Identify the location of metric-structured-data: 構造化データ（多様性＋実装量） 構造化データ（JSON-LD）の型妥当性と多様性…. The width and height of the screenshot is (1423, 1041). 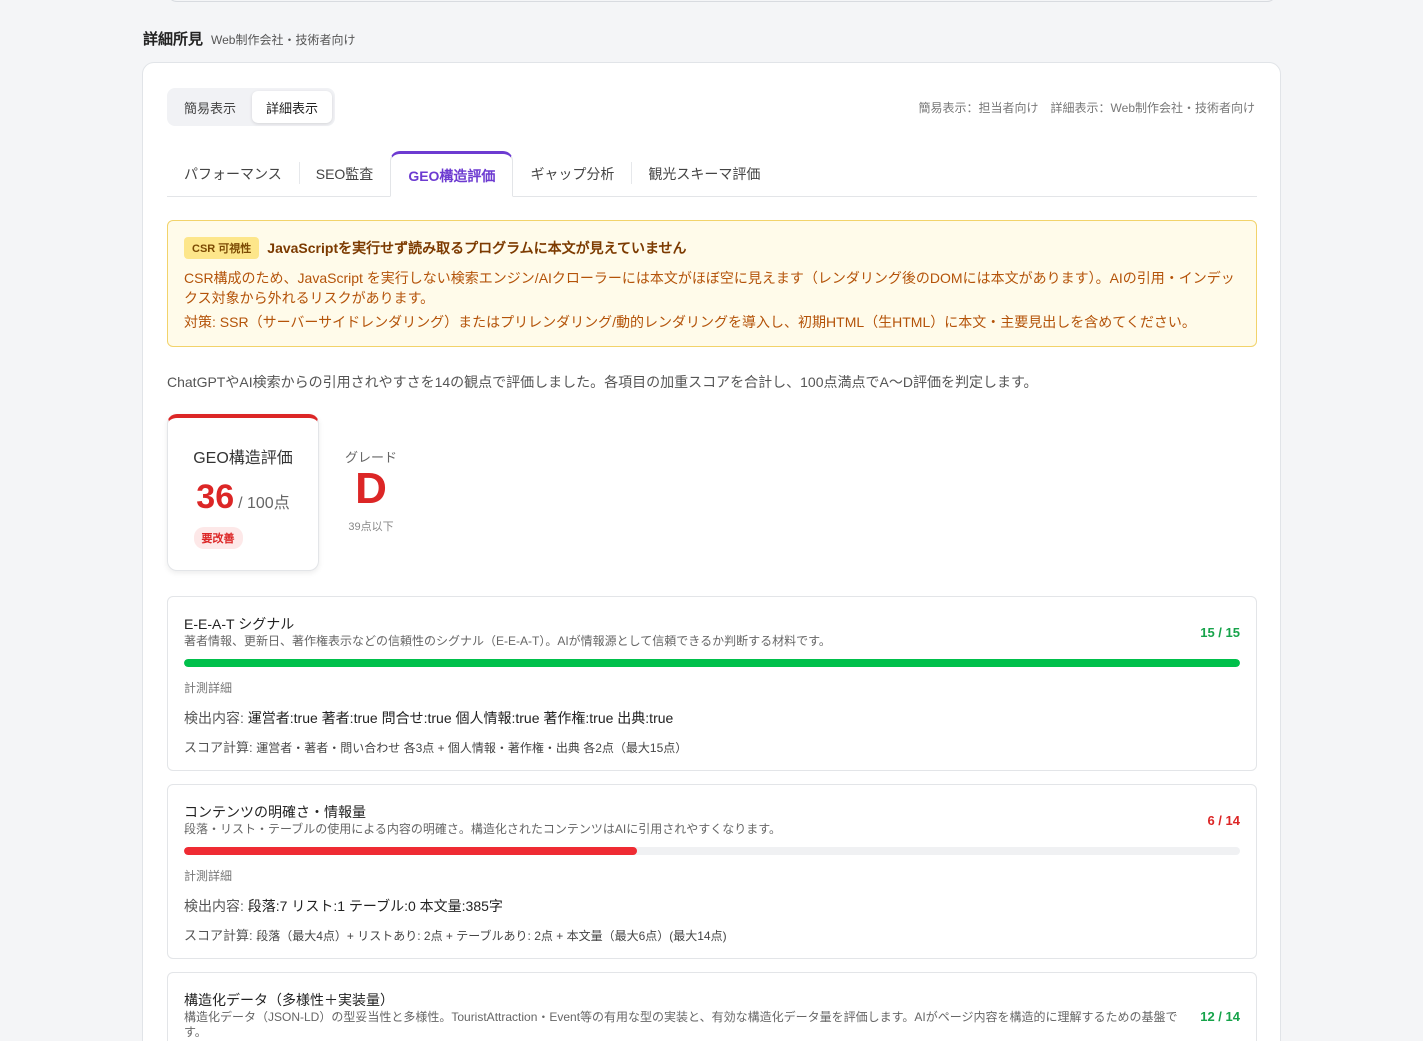
(712, 1006).